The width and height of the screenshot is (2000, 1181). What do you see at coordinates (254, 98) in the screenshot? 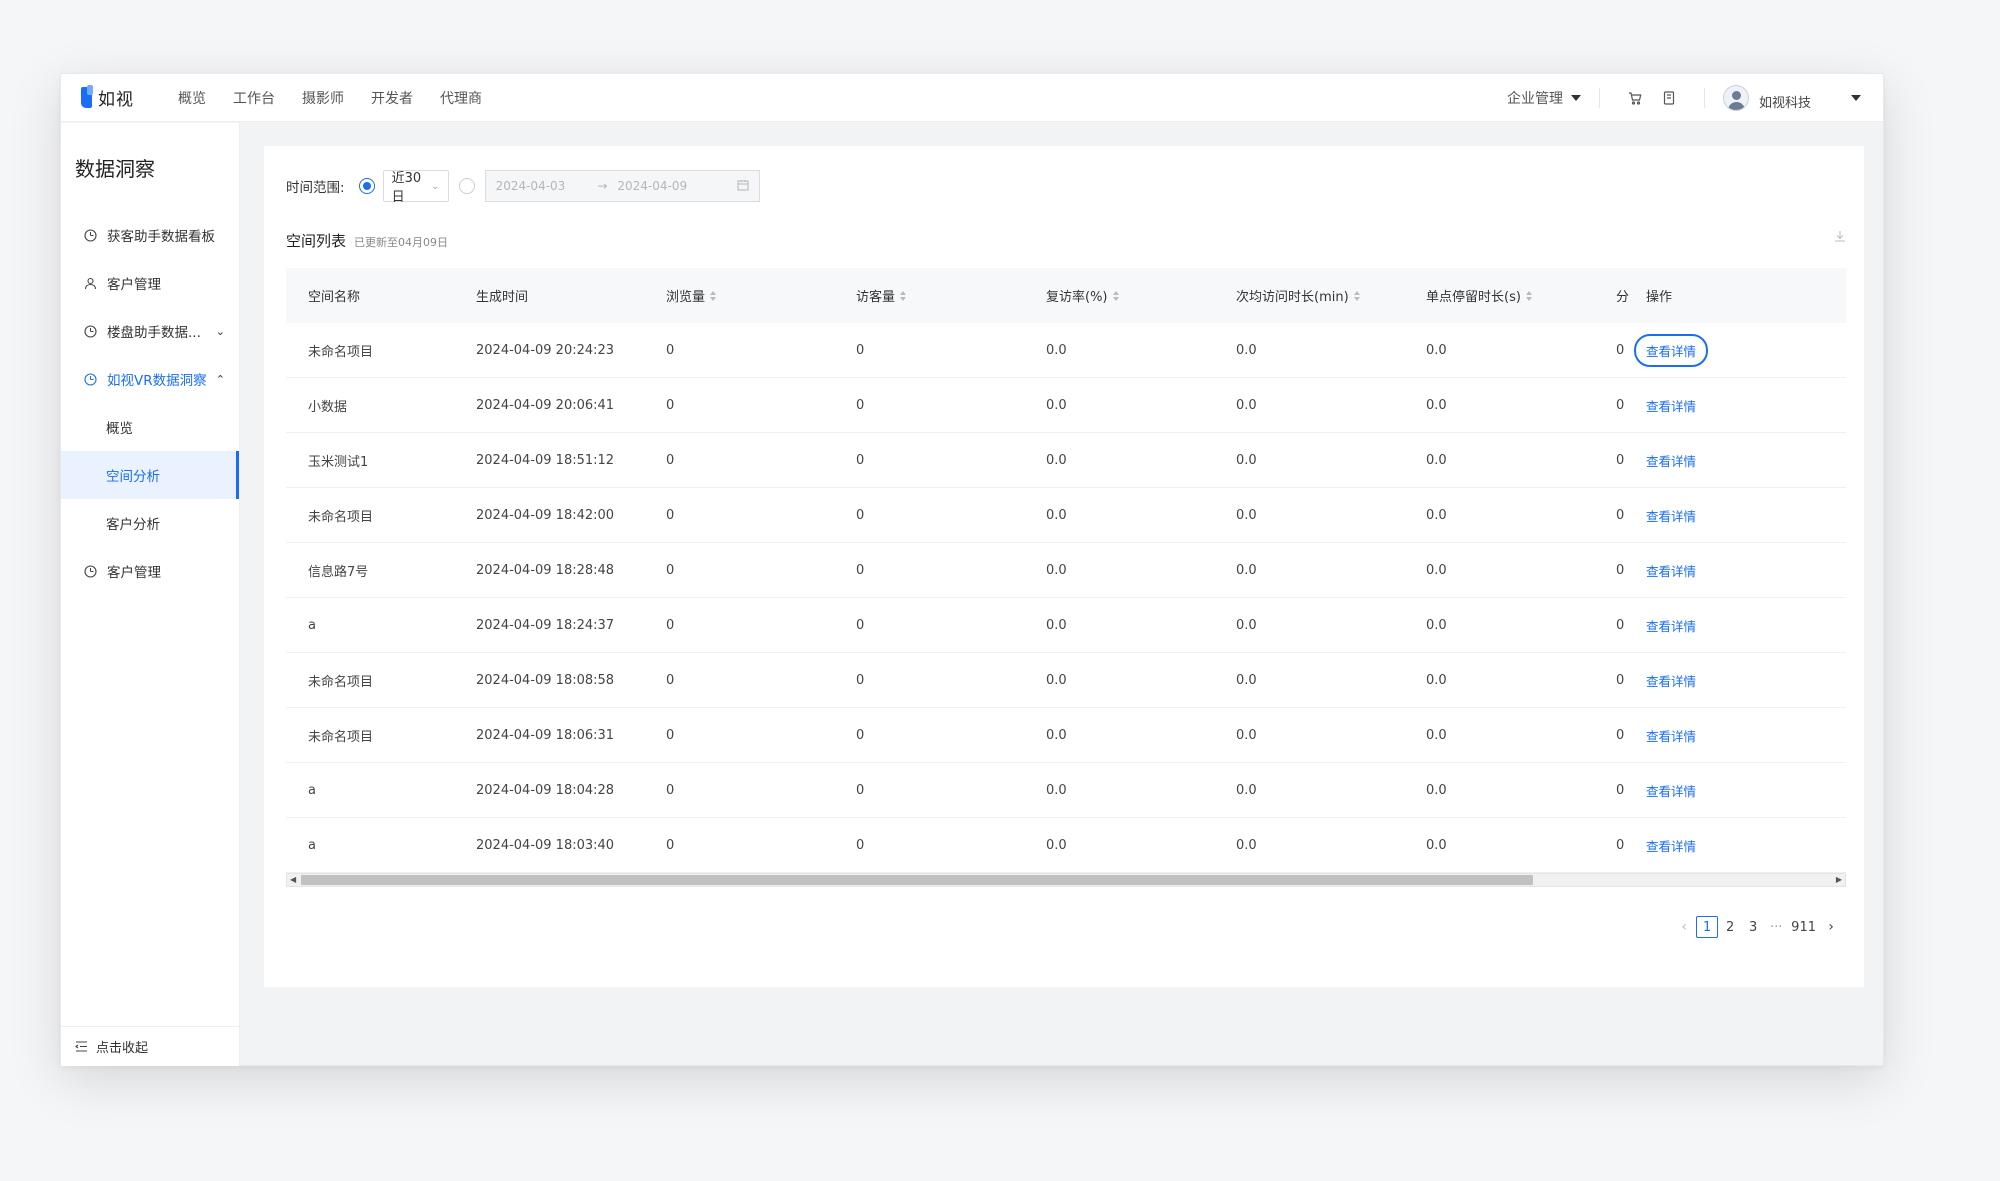
I see `nav-workbench: 工作台` at bounding box center [254, 98].